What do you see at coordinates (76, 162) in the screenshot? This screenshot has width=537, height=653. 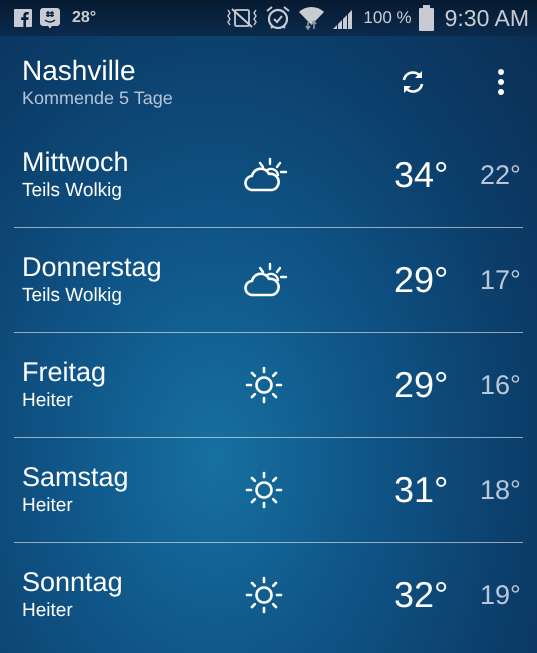 I see `day-name: Mittwoch` at bounding box center [76, 162].